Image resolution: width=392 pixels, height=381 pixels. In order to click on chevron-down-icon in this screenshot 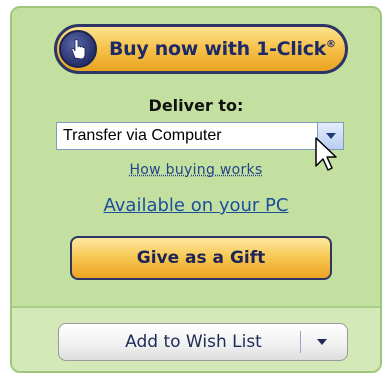, I will do `click(322, 342)`.